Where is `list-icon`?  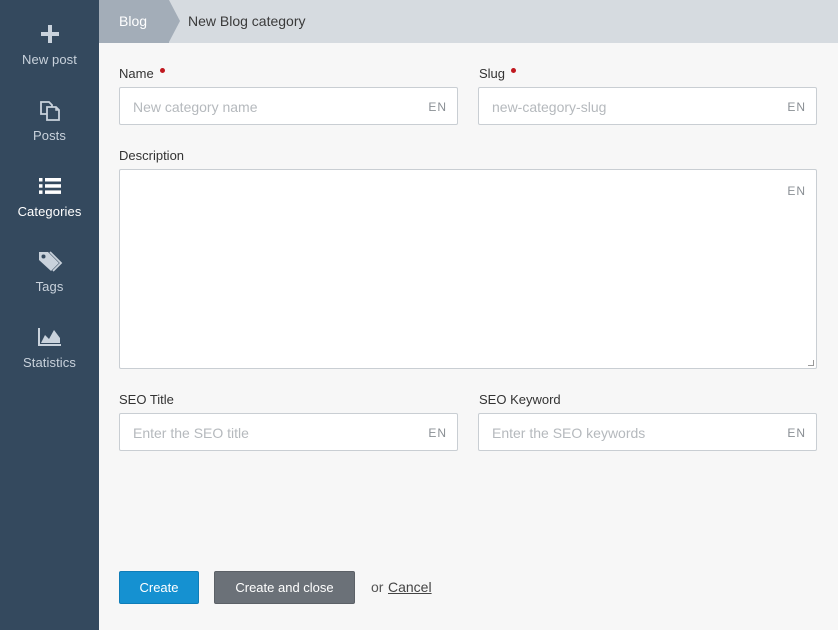
list-icon is located at coordinates (50, 186).